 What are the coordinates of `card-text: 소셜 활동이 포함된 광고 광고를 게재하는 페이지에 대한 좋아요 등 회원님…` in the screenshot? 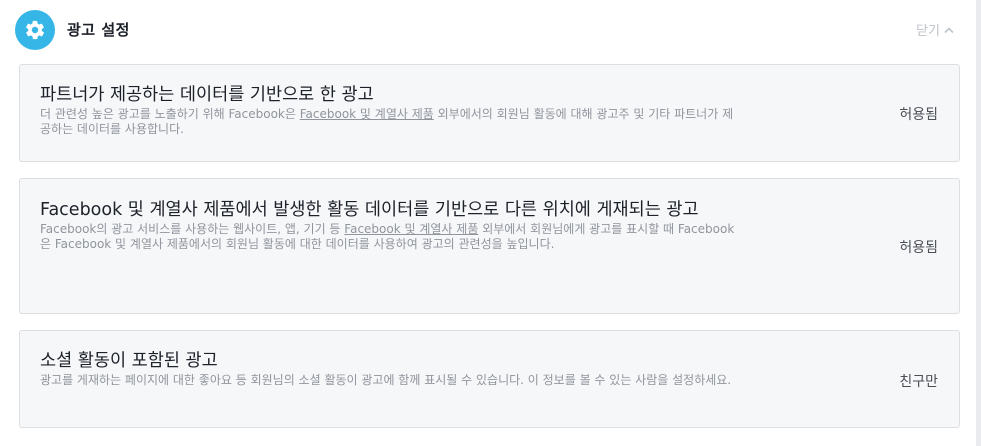 It's located at (390, 369).